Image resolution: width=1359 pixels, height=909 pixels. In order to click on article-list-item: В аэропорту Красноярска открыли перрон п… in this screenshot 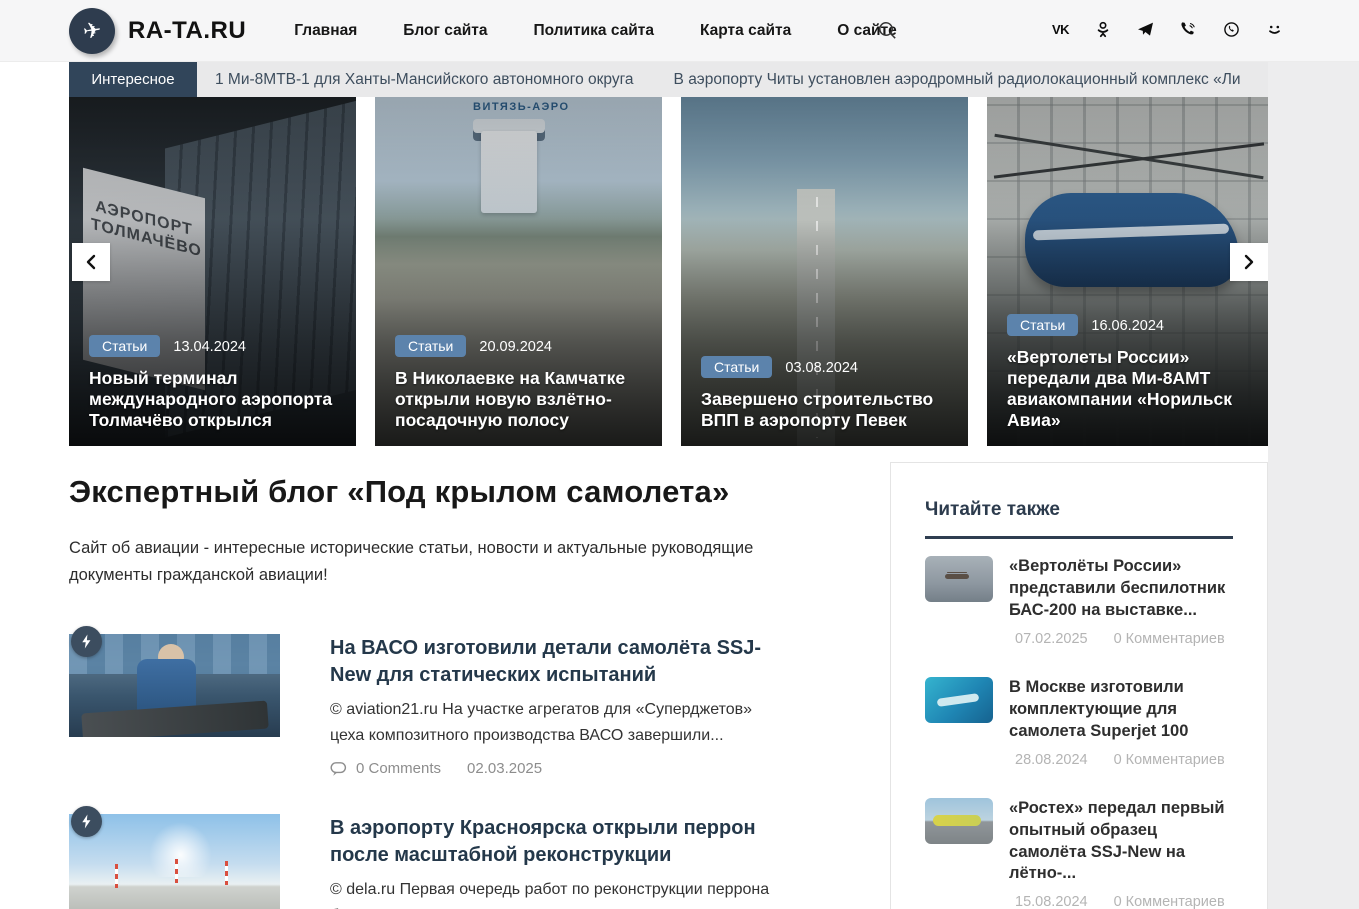, I will do `click(445, 857)`.